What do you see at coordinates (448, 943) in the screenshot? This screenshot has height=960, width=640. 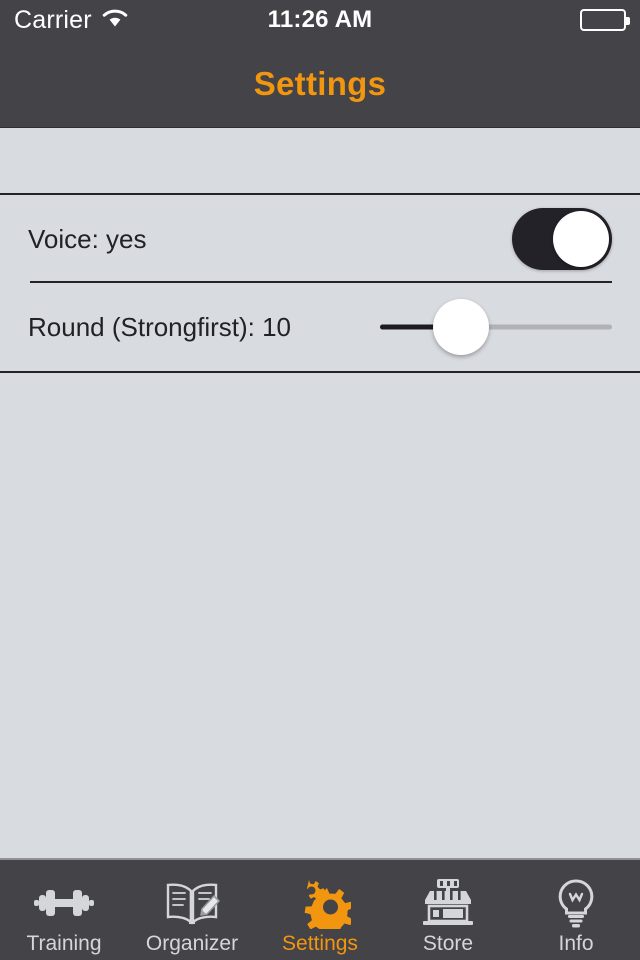 I see `tab-label-store: Store` at bounding box center [448, 943].